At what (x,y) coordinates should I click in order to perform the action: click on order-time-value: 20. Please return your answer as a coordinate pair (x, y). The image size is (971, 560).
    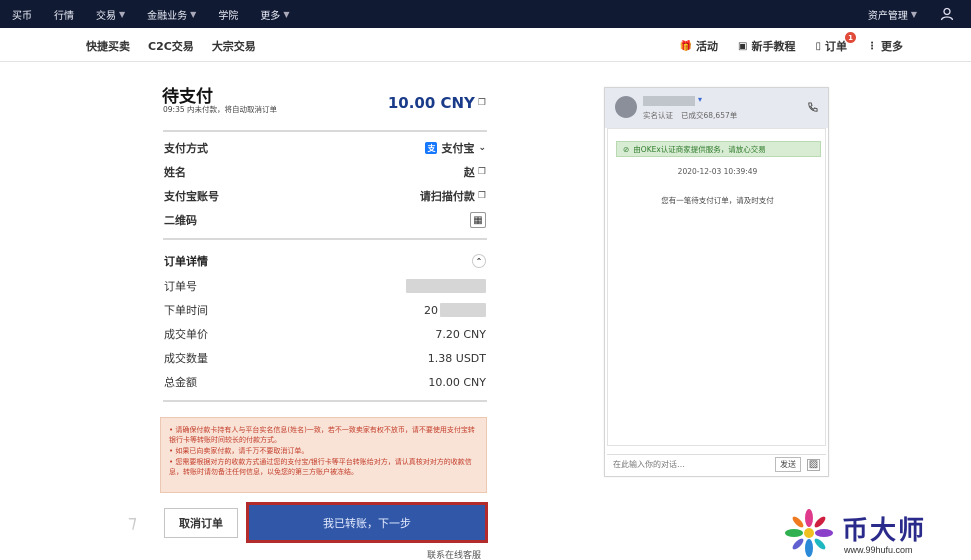
    Looking at the image, I should click on (455, 310).